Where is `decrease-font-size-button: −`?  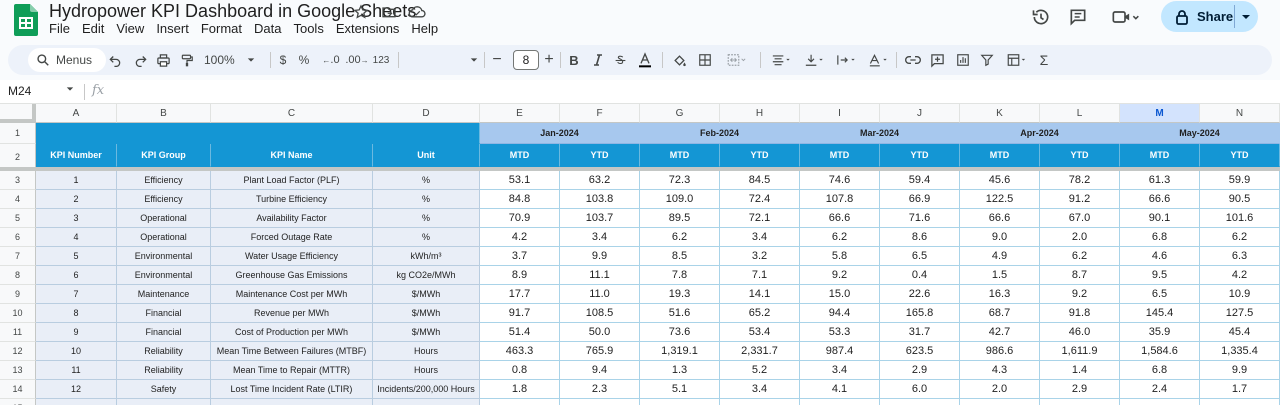
decrease-font-size-button: − is located at coordinates (497, 60).